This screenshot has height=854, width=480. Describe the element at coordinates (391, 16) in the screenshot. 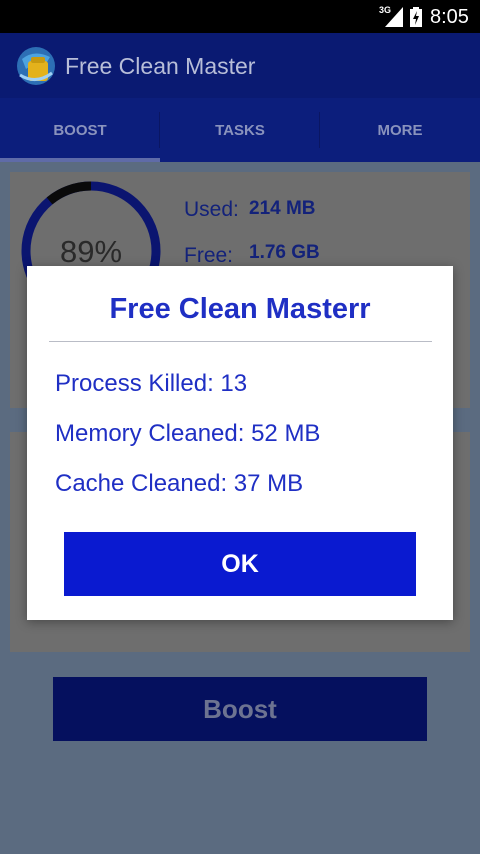

I see `cell-signal-icon: 3G` at that location.